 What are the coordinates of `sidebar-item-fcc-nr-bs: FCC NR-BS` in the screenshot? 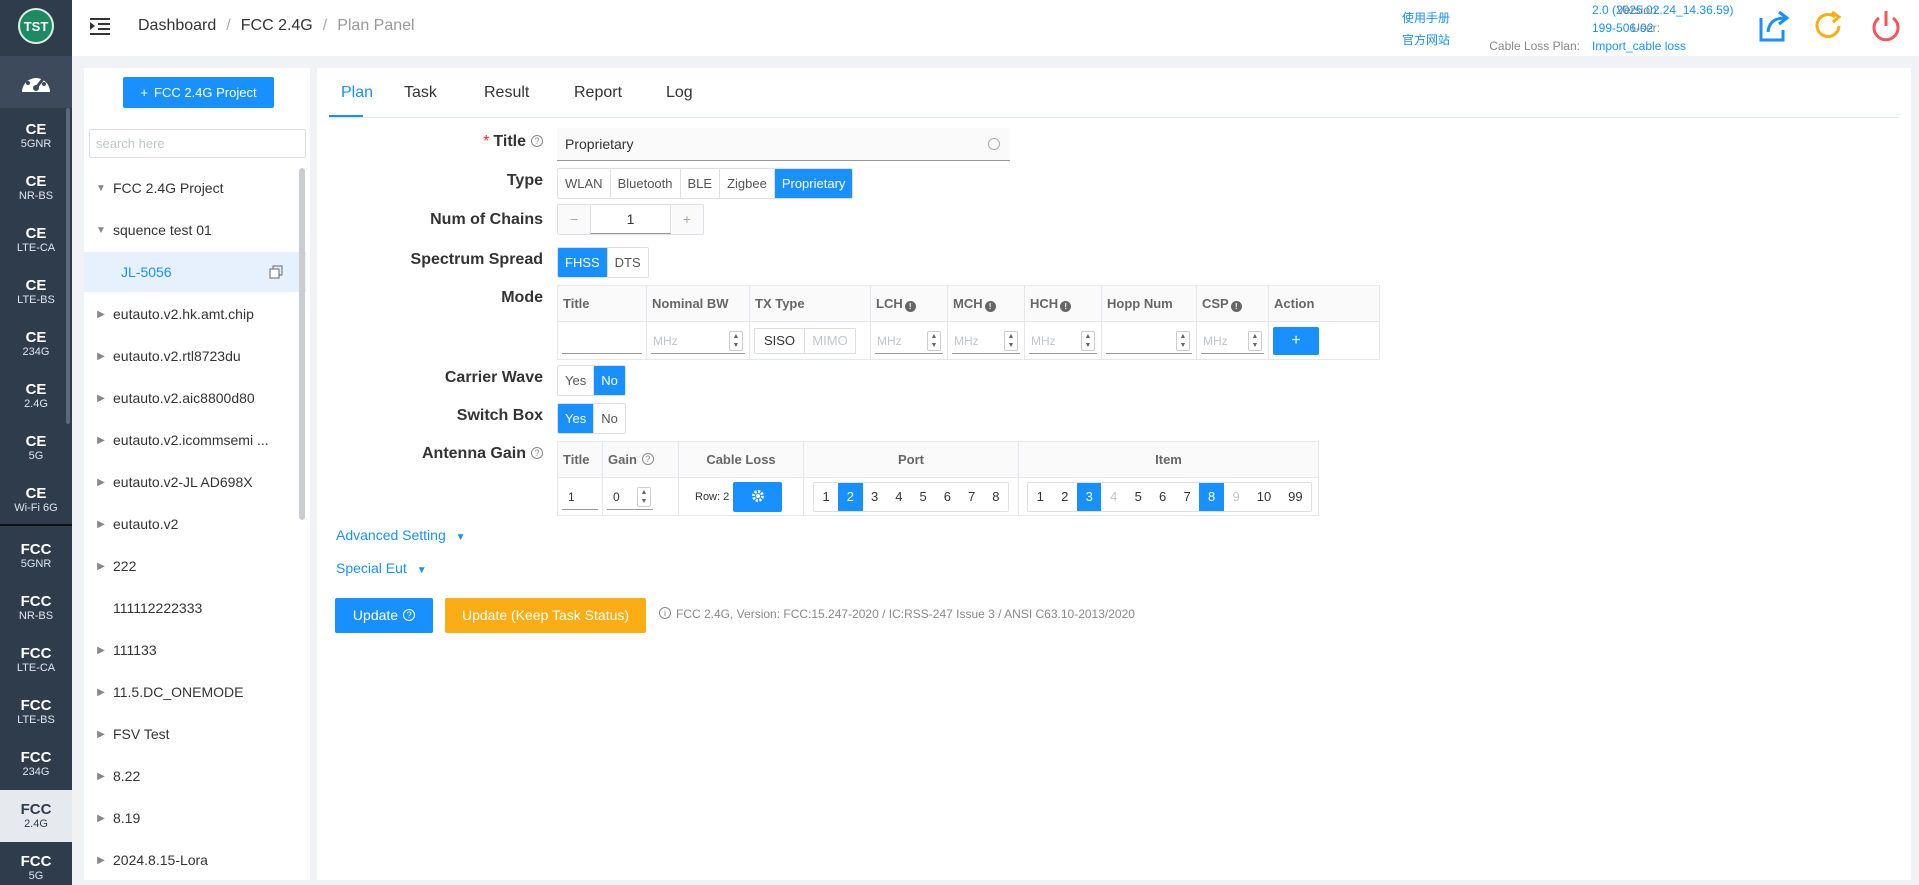 It's located at (36, 608).